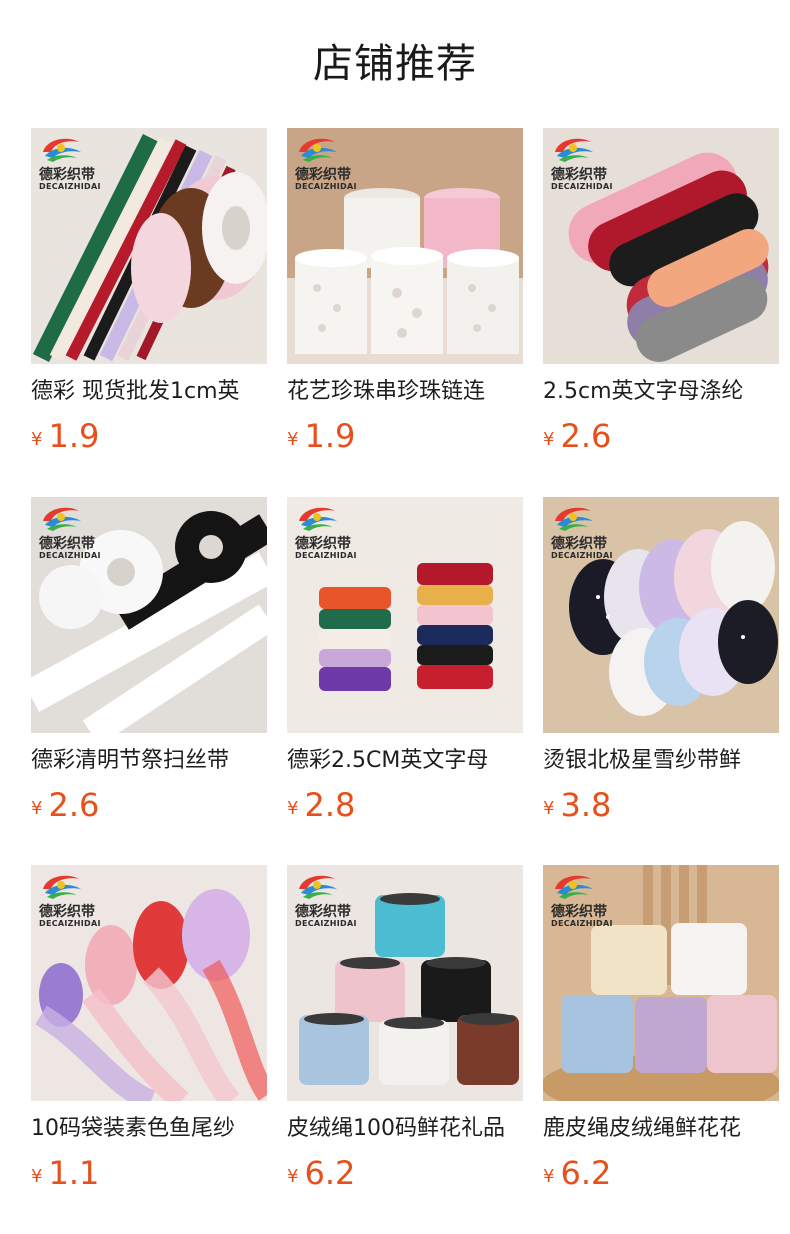  I want to click on product-card: 德彩织带 DECAIZHIDAI 10码袋装素色鱼尾纱 ¥1.1, so click(149, 1030).